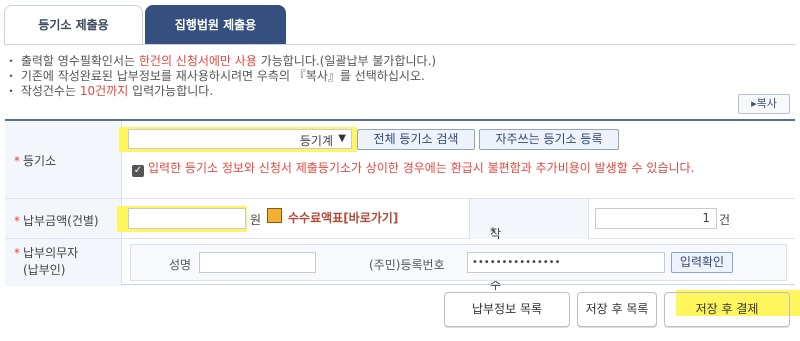 The height and width of the screenshot is (341, 800). Describe the element at coordinates (63, 218) in the screenshot. I see `payment-amount-label: * 납부금액(건별)` at that location.